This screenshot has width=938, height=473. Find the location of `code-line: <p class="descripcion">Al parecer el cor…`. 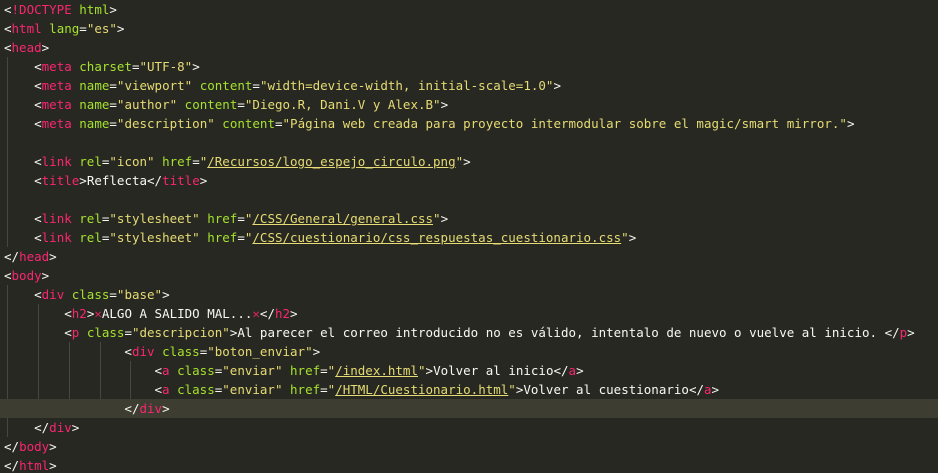

code-line: <p class="descripcion">Al parecer el cor… is located at coordinates (469, 332).